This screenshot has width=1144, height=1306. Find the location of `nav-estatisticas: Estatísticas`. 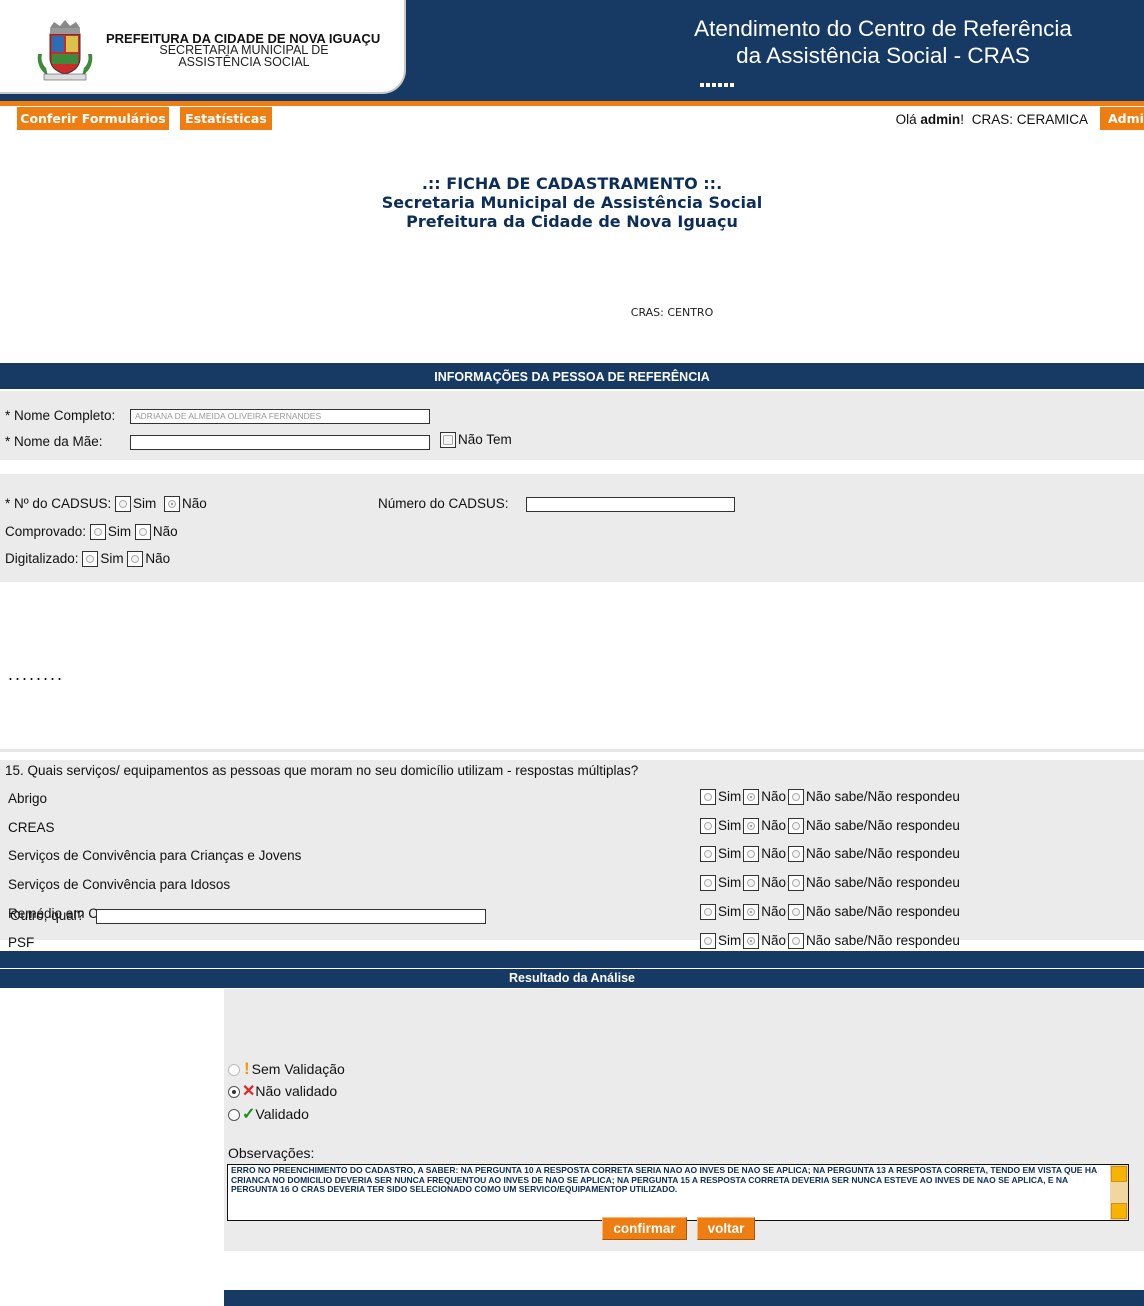

nav-estatisticas: Estatísticas is located at coordinates (226, 118).